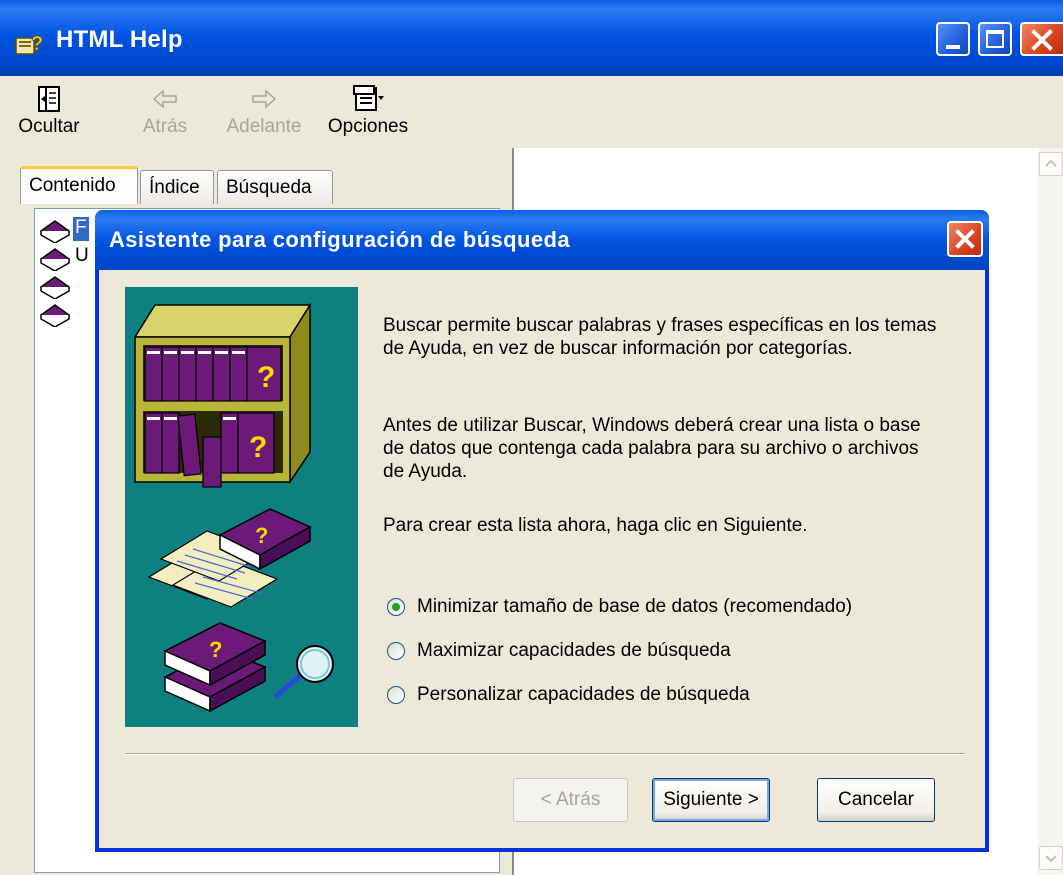  What do you see at coordinates (531, 38) in the screenshot?
I see `window-titlebar: ? HTML Help` at bounding box center [531, 38].